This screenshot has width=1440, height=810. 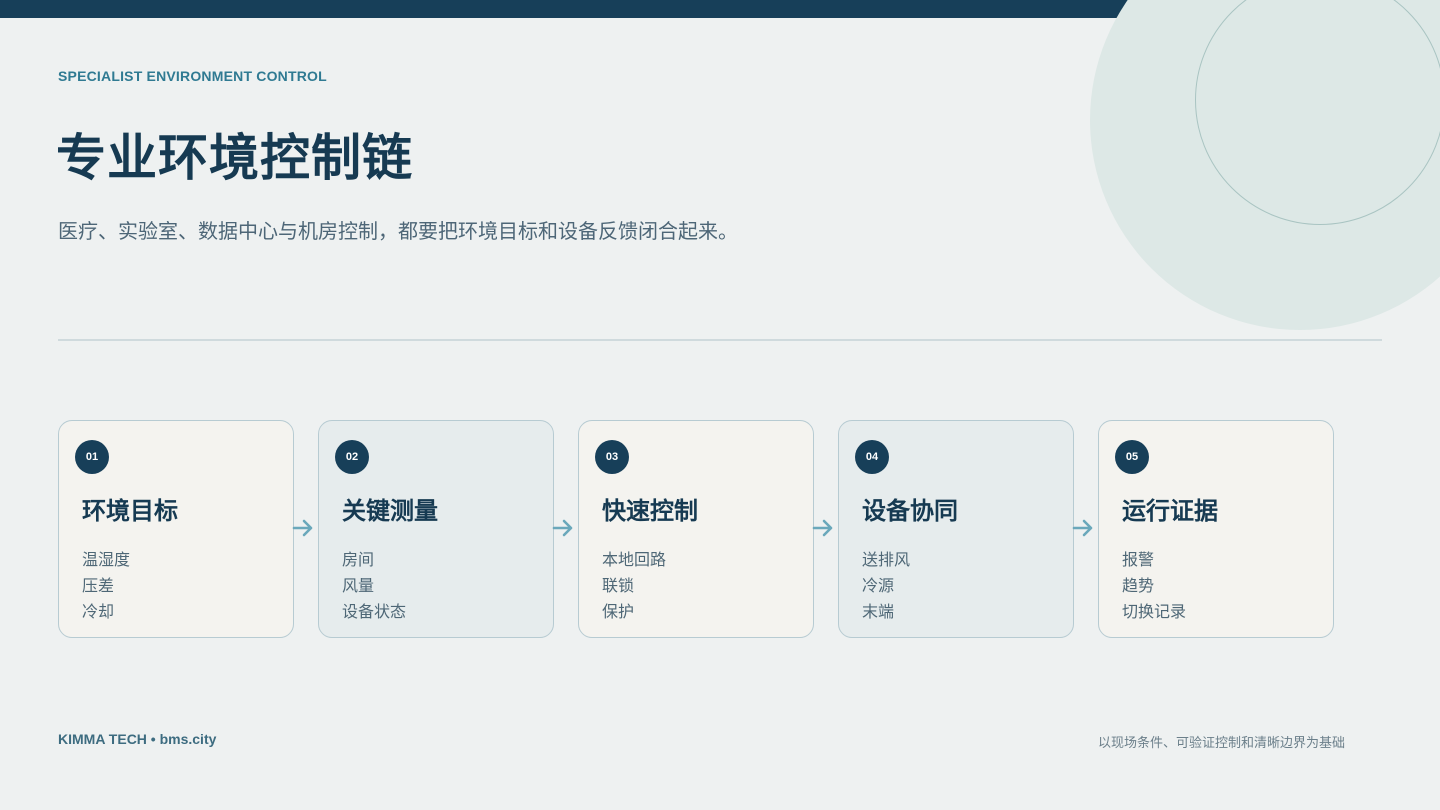 I want to click on page-subtitle: 医疗、实验室、数据中心与机房控制，都要把环境目标和设备反馈闭合起来。, so click(x=398, y=231).